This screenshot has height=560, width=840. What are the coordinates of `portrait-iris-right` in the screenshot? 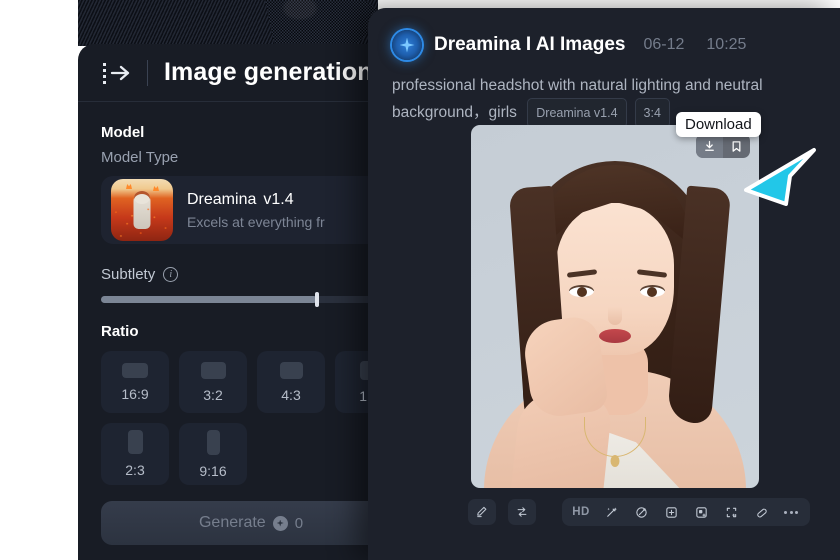 It's located at (652, 292).